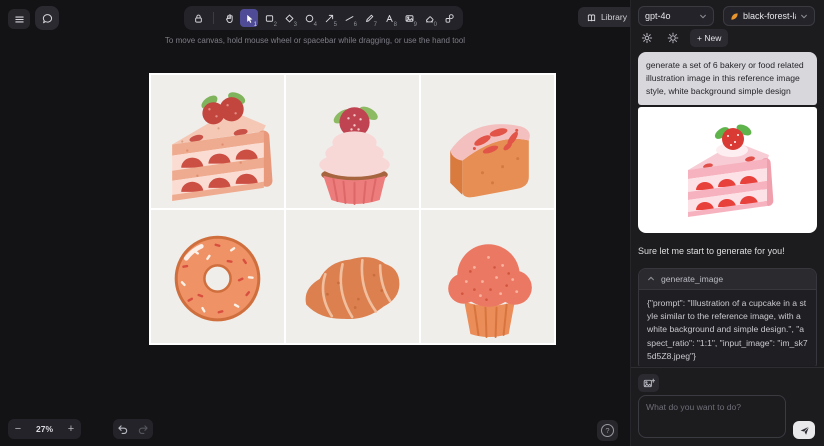 The height and width of the screenshot is (446, 824). Describe the element at coordinates (490, 291) in the screenshot. I see `muffin-illustration` at that location.